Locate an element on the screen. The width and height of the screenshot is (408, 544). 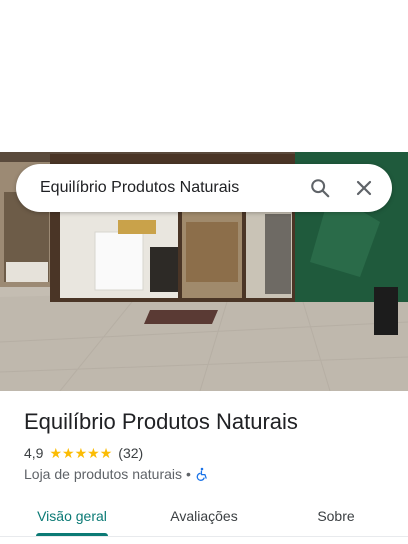
close-icon is located at coordinates (364, 188).